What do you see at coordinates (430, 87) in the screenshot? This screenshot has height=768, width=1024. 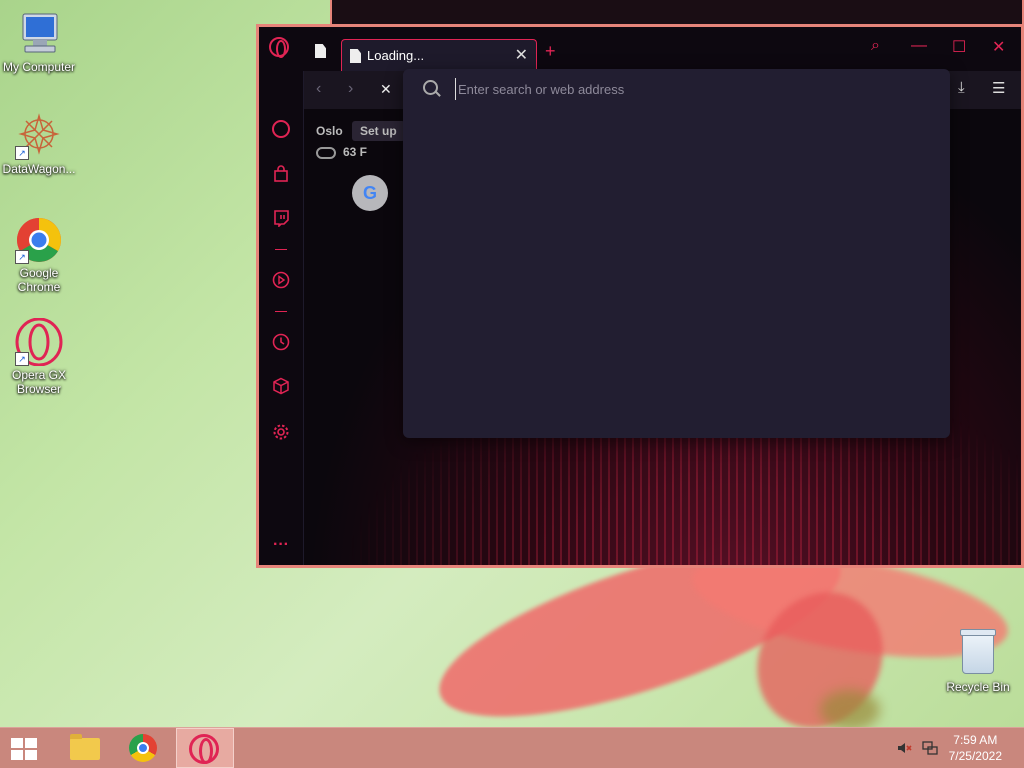 I see `search-icon` at bounding box center [430, 87].